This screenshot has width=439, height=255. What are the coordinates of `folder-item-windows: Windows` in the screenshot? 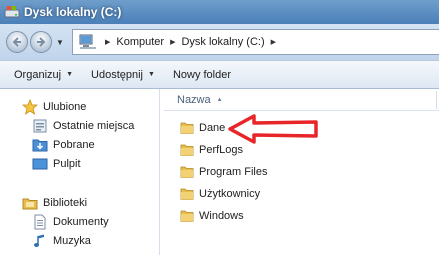 It's located at (212, 216).